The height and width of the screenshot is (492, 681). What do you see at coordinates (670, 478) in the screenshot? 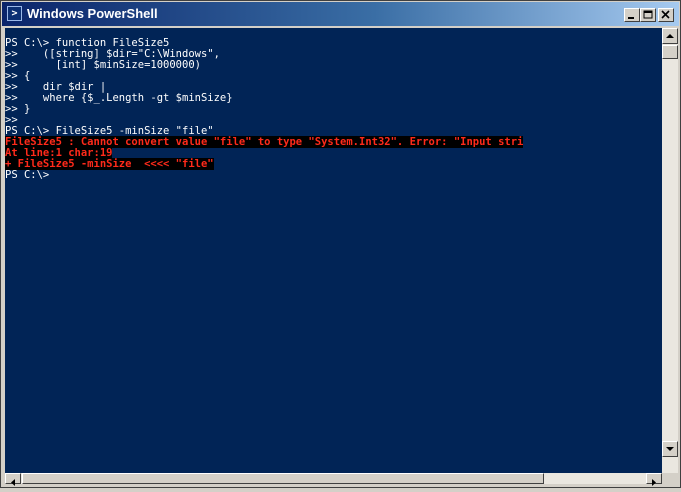
I see `resize-grip` at bounding box center [670, 478].